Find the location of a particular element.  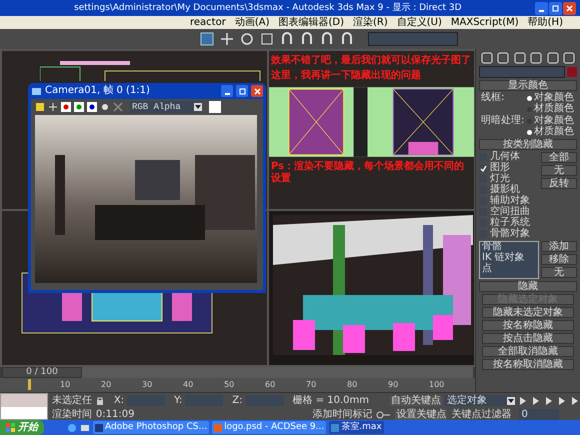

scale-icon is located at coordinates (267, 39).